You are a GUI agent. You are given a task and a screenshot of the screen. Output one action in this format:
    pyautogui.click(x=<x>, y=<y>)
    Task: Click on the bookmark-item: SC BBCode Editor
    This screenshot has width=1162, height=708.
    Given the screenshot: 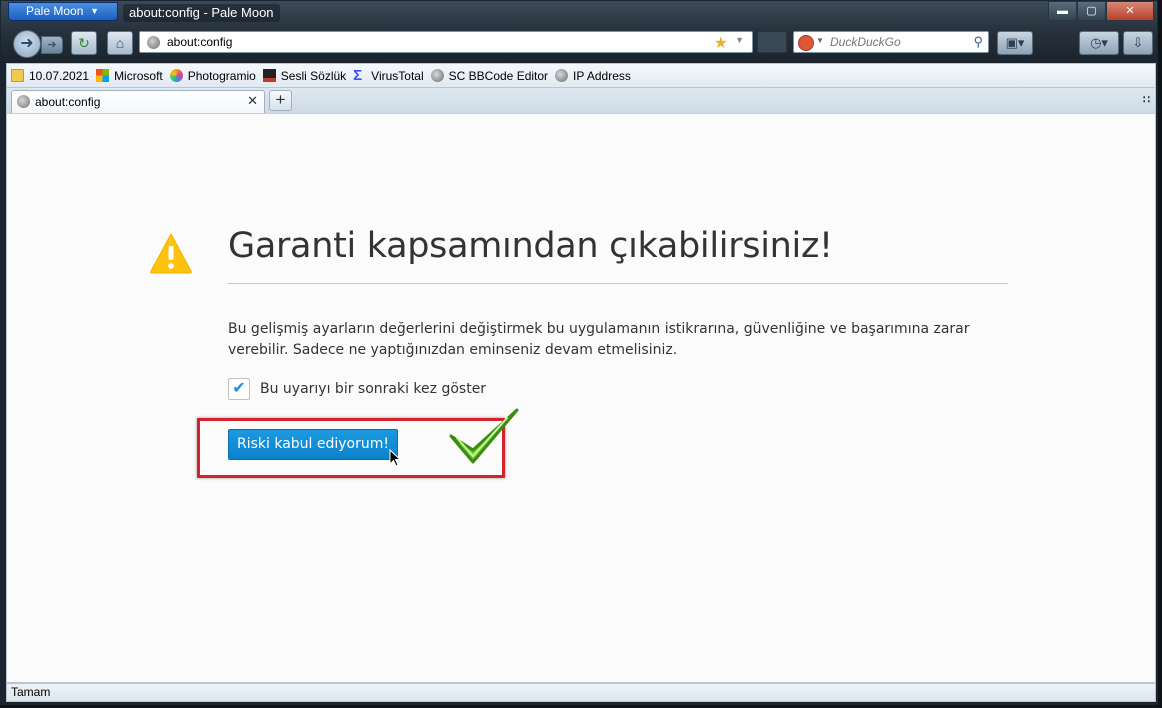 What is the action you would take?
    pyautogui.click(x=489, y=75)
    